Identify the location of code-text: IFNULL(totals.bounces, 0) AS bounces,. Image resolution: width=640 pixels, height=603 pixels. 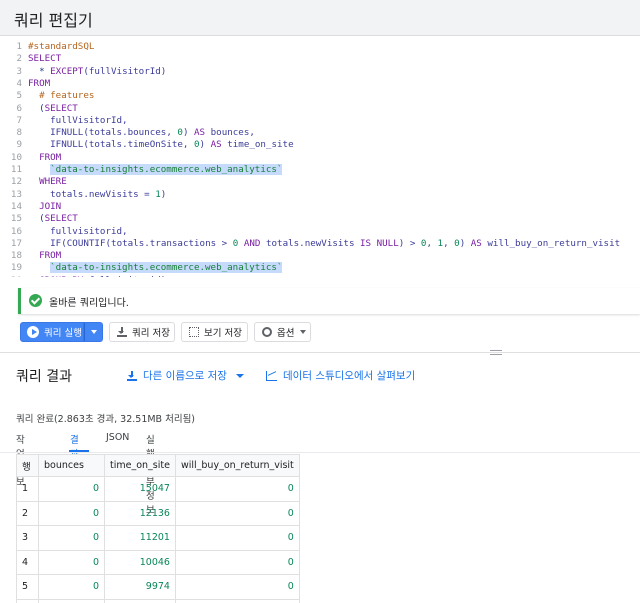
(141, 133).